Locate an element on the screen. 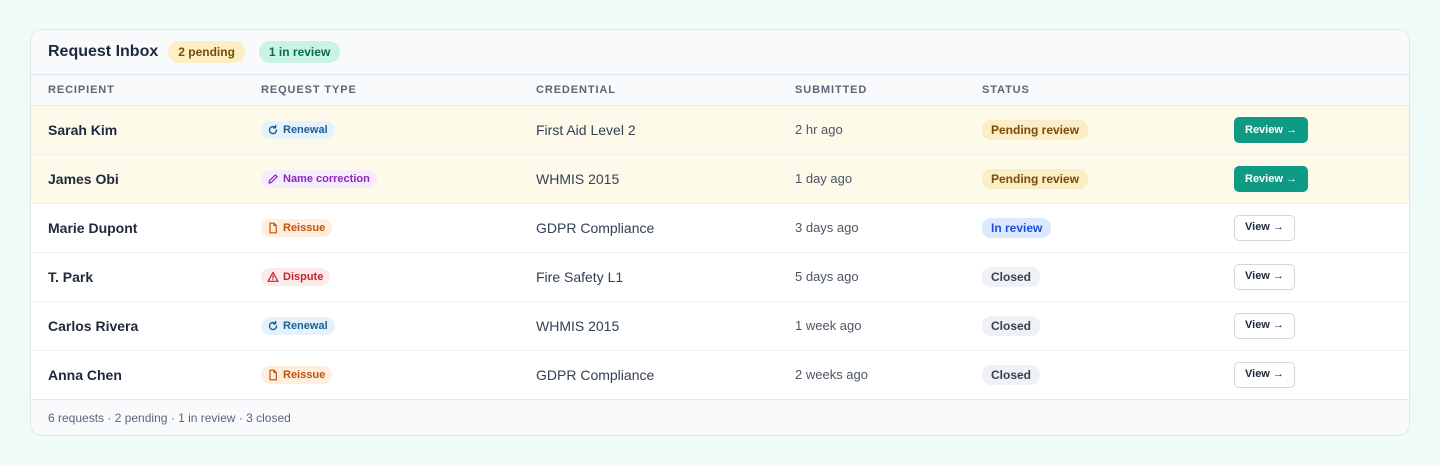 The width and height of the screenshot is (1440, 466). recipient-name: James Obi is located at coordinates (83, 178).